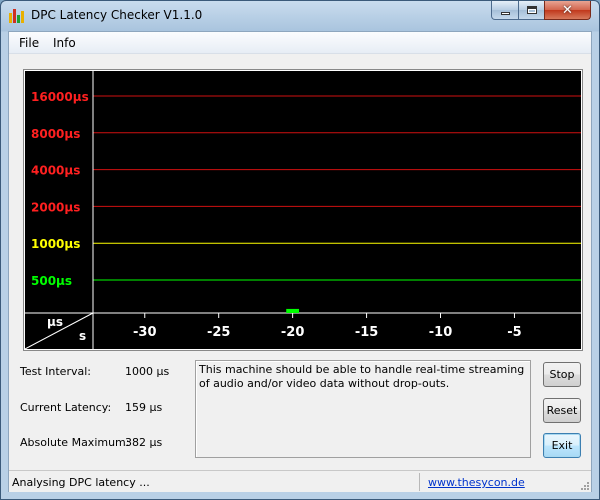  I want to click on y-unit-label: µs, so click(55, 322).